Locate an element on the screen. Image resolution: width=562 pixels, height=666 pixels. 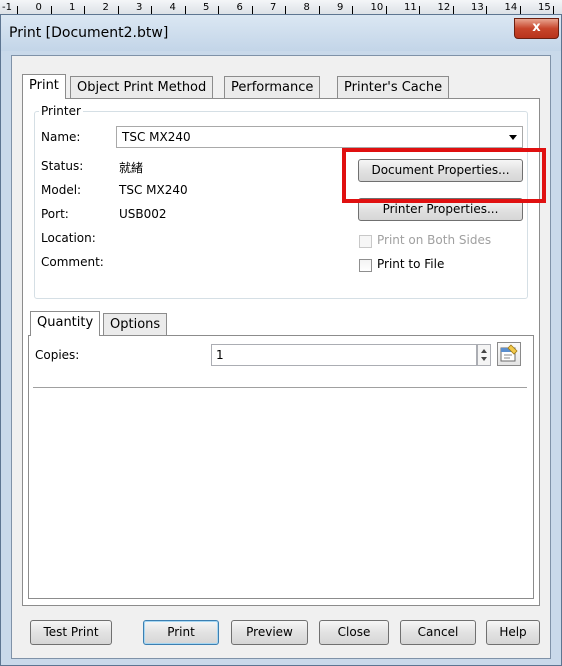
ruler-tick-label: 7 is located at coordinates (273, 7).